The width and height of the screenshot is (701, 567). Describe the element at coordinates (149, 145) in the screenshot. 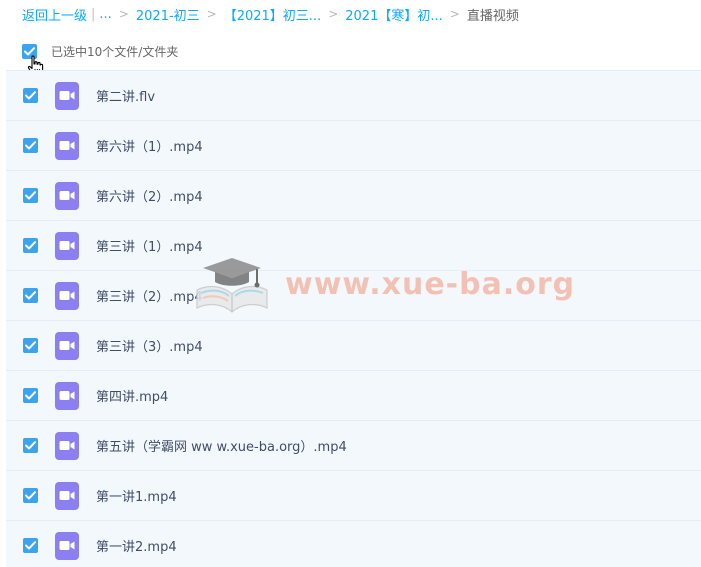

I see `file-name: 第六讲（1）.mp4` at that location.